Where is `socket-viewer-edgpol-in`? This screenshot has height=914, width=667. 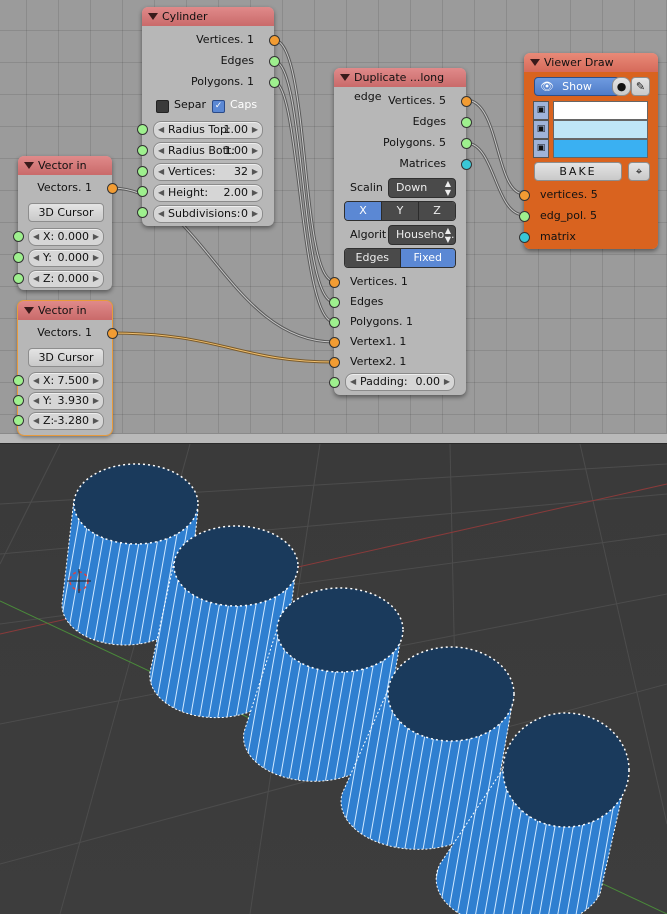 socket-viewer-edgpol-in is located at coordinates (524, 216).